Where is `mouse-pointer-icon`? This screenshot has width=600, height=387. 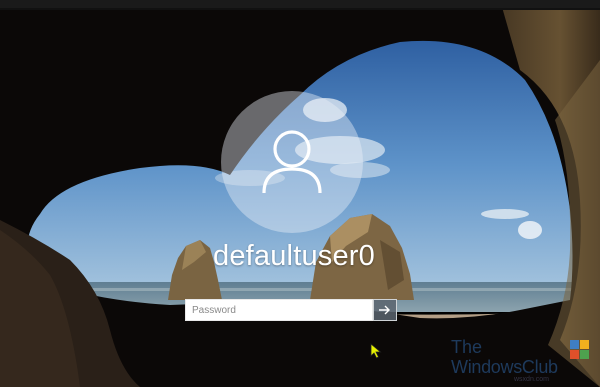 mouse-pointer-icon is located at coordinates (376, 351).